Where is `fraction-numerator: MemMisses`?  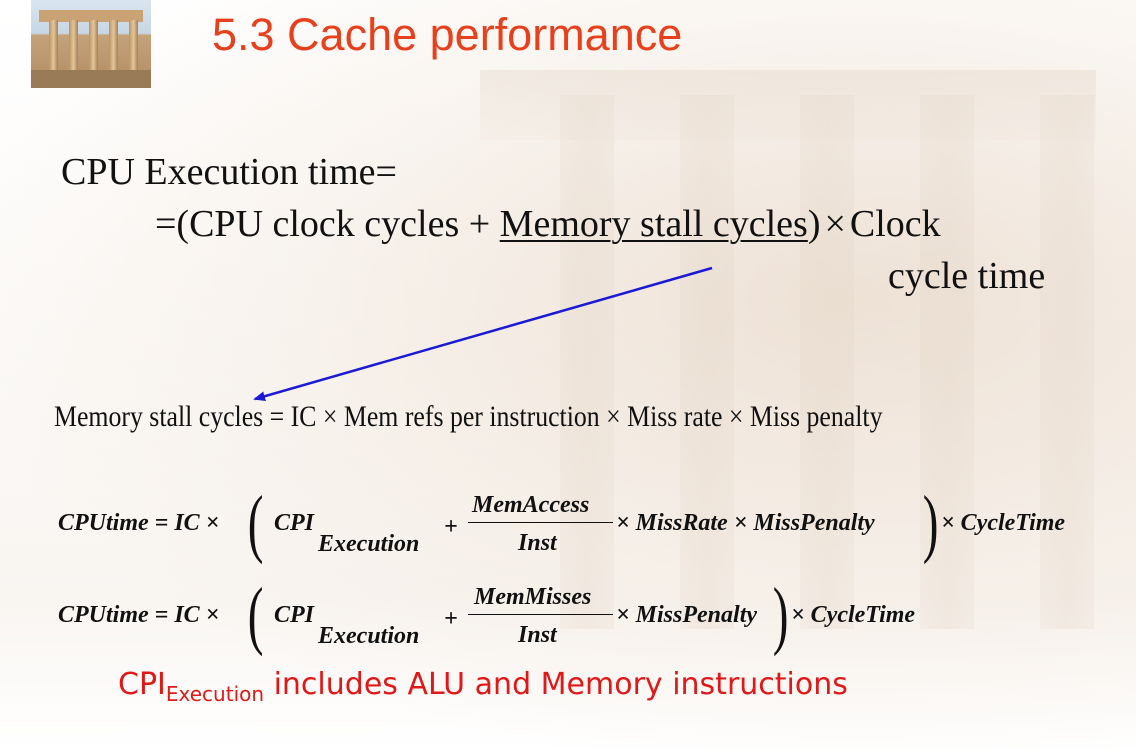
fraction-numerator: MemMisses is located at coordinates (533, 597).